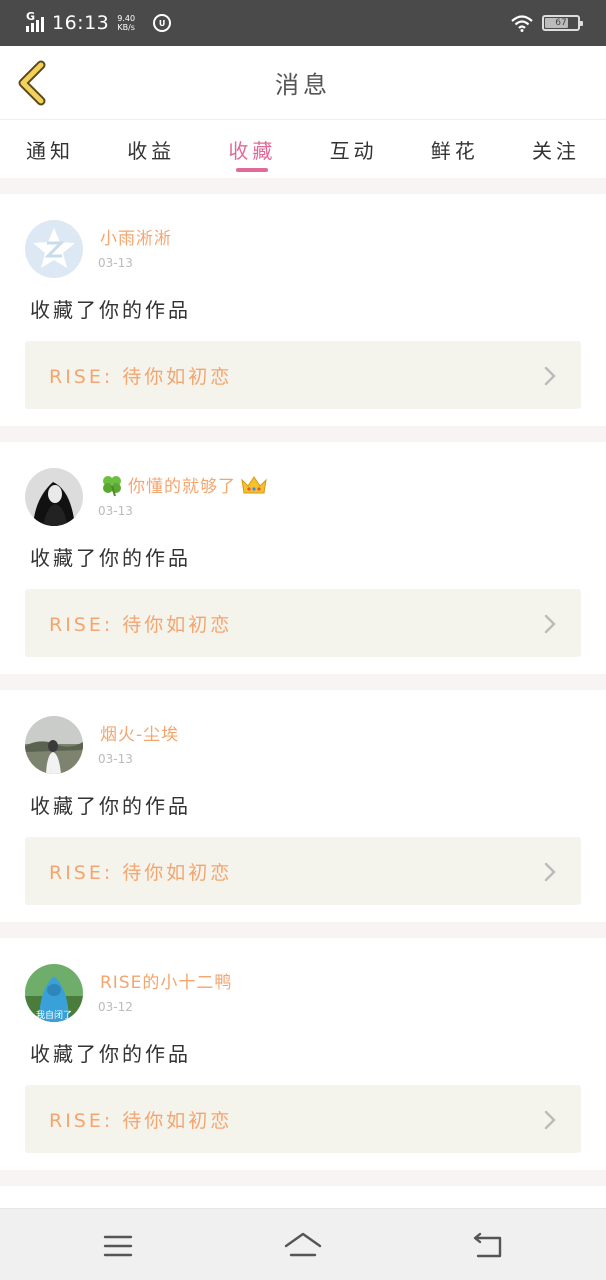  I want to click on home-button, so click(303, 1246).